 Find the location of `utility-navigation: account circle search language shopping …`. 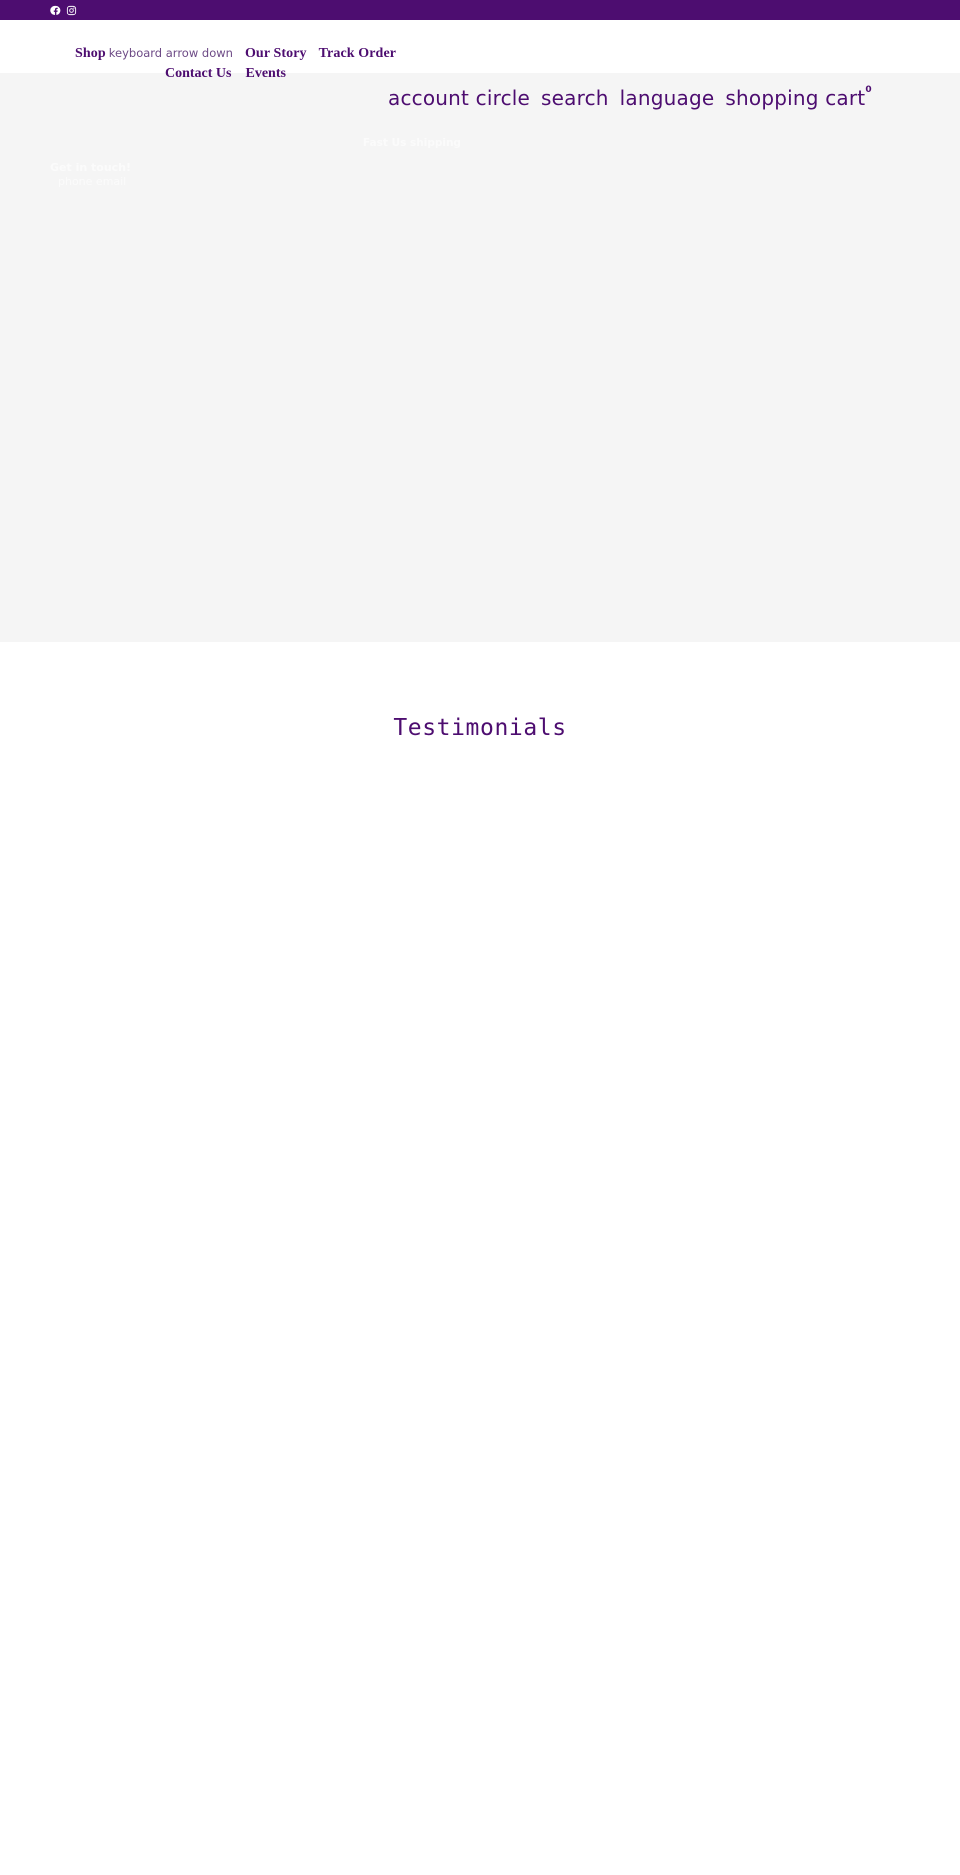

utility-navigation: account circle search language shopping … is located at coordinates (630, 97).